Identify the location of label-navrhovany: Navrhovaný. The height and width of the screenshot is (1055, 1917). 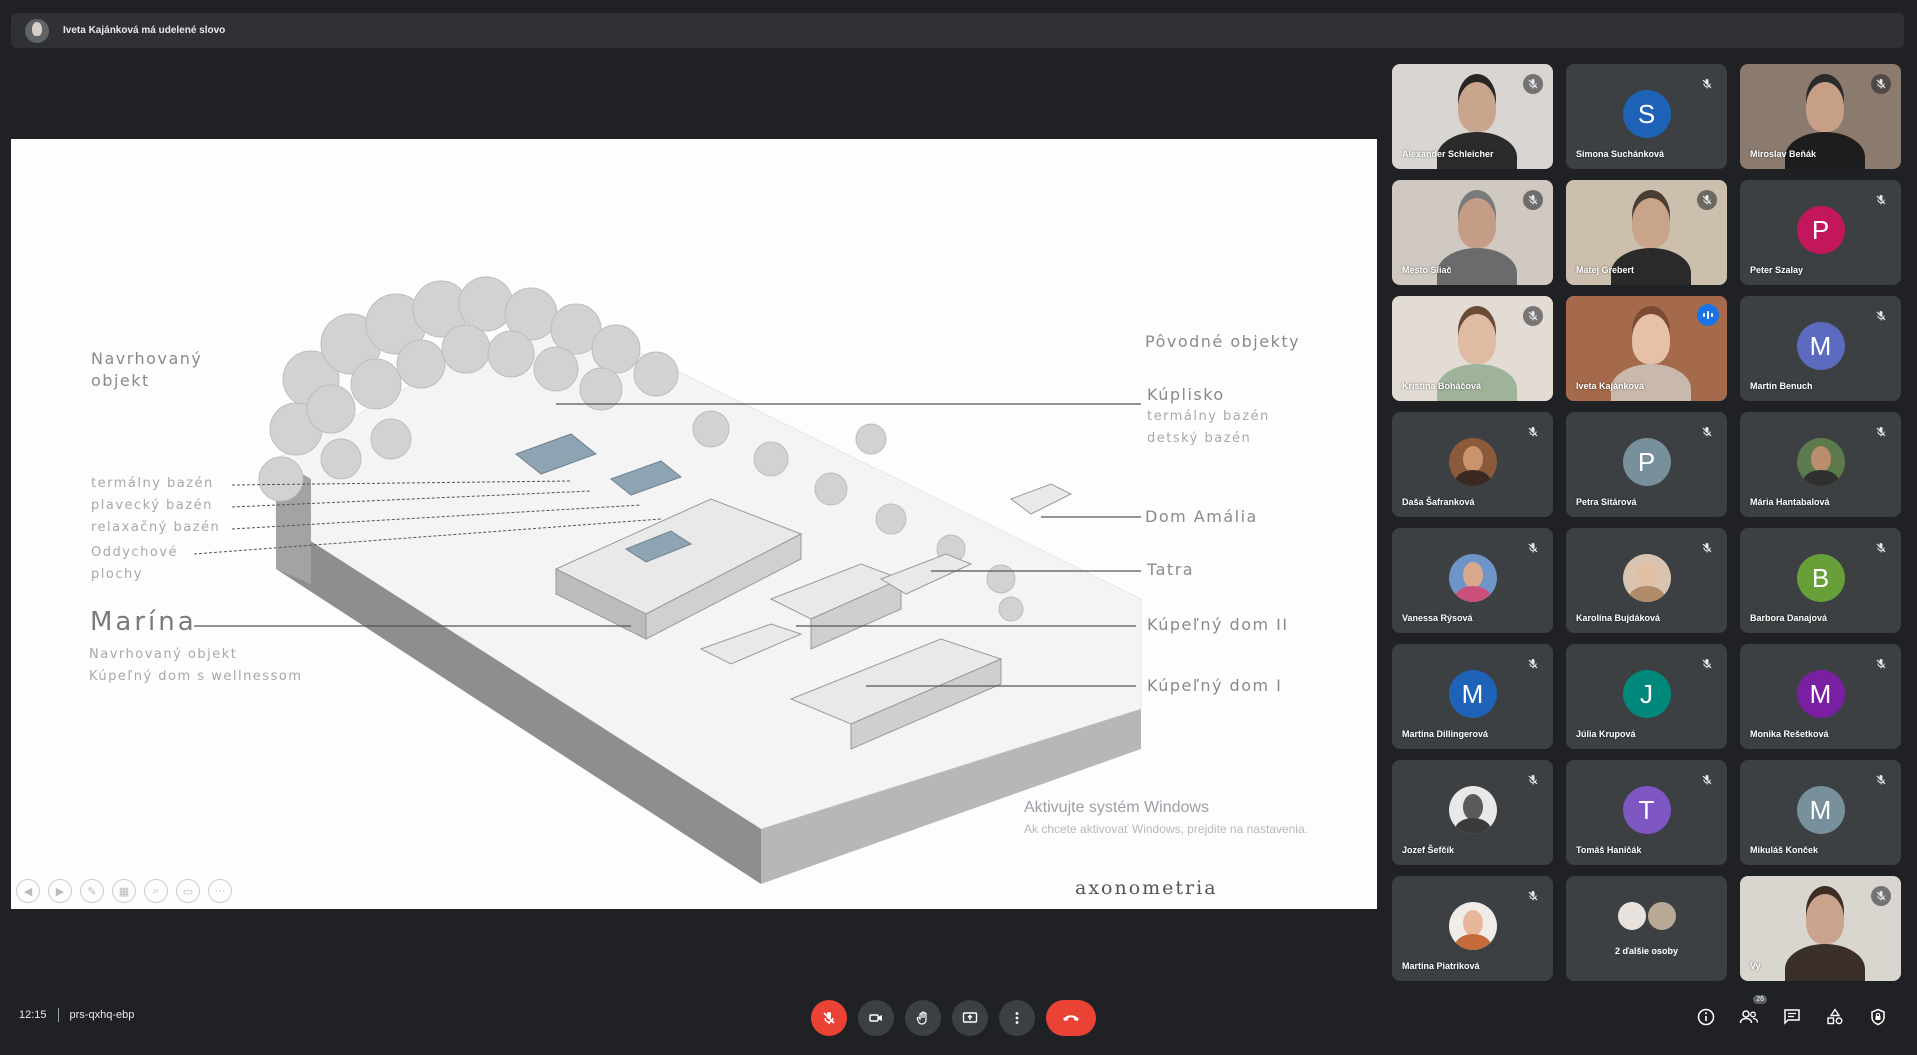
(147, 358).